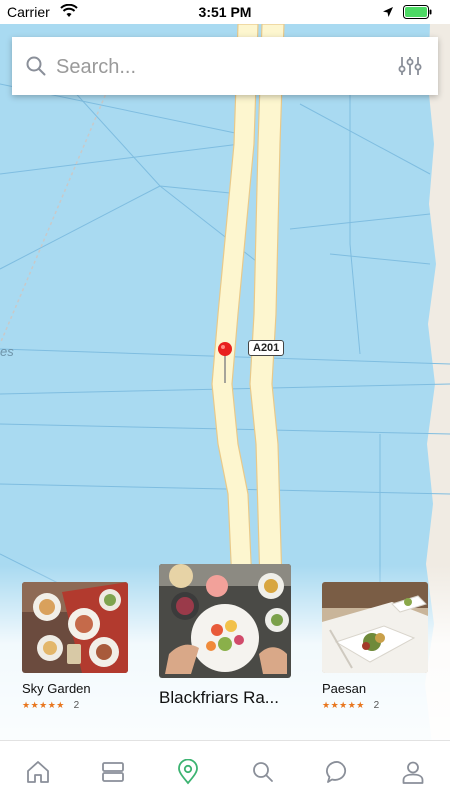 This screenshot has height=801, width=450. What do you see at coordinates (413, 772) in the screenshot?
I see `profile-icon` at bounding box center [413, 772].